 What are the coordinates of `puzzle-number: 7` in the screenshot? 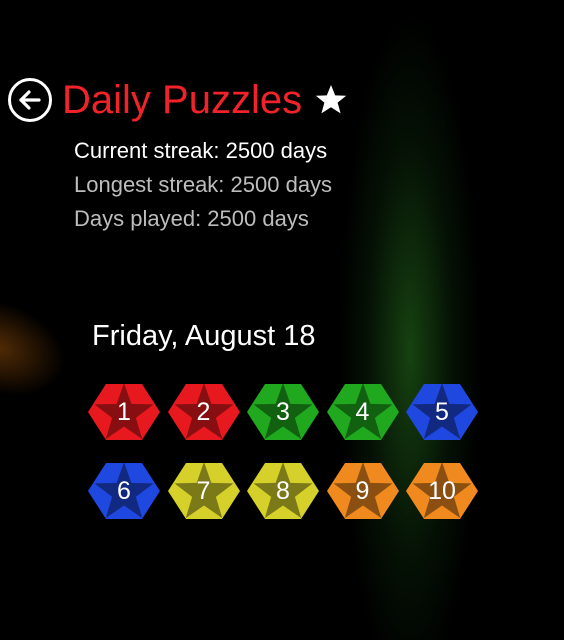 It's located at (203, 490).